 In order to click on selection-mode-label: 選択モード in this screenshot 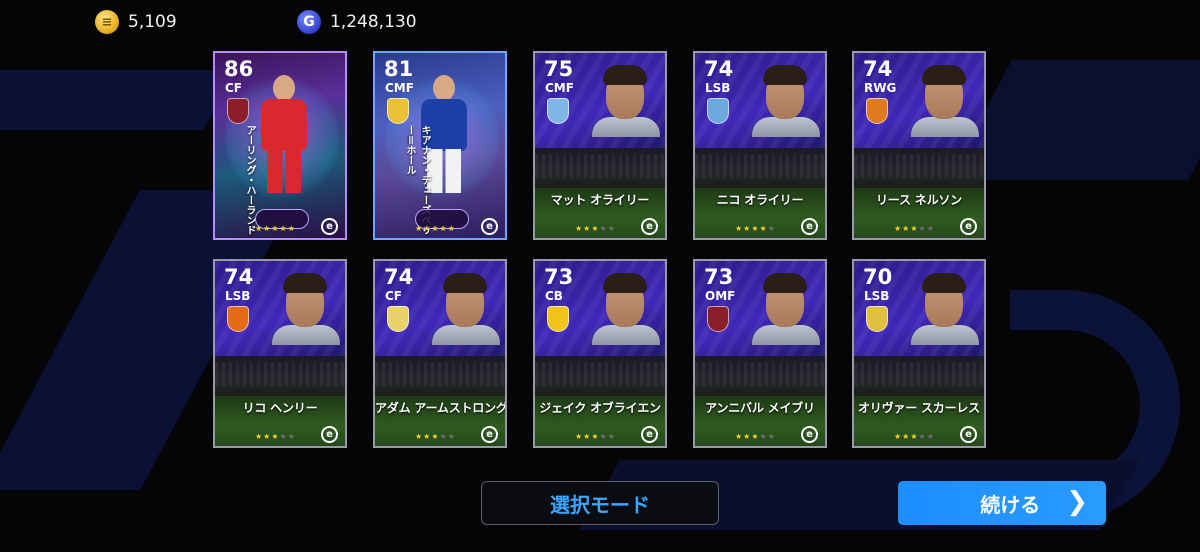, I will do `click(600, 504)`.